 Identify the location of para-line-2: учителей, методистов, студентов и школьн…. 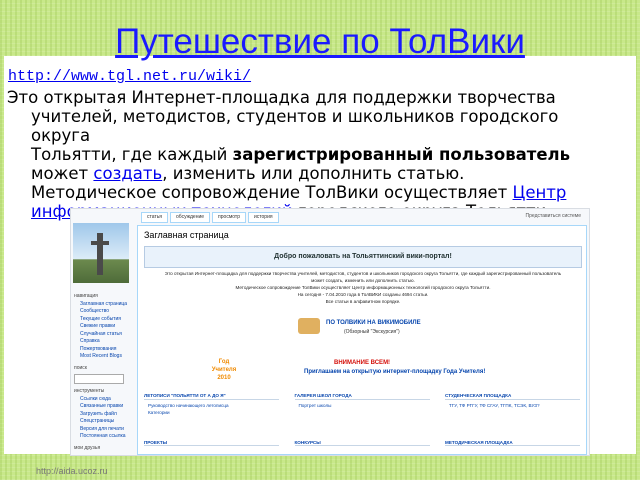
(295, 126).